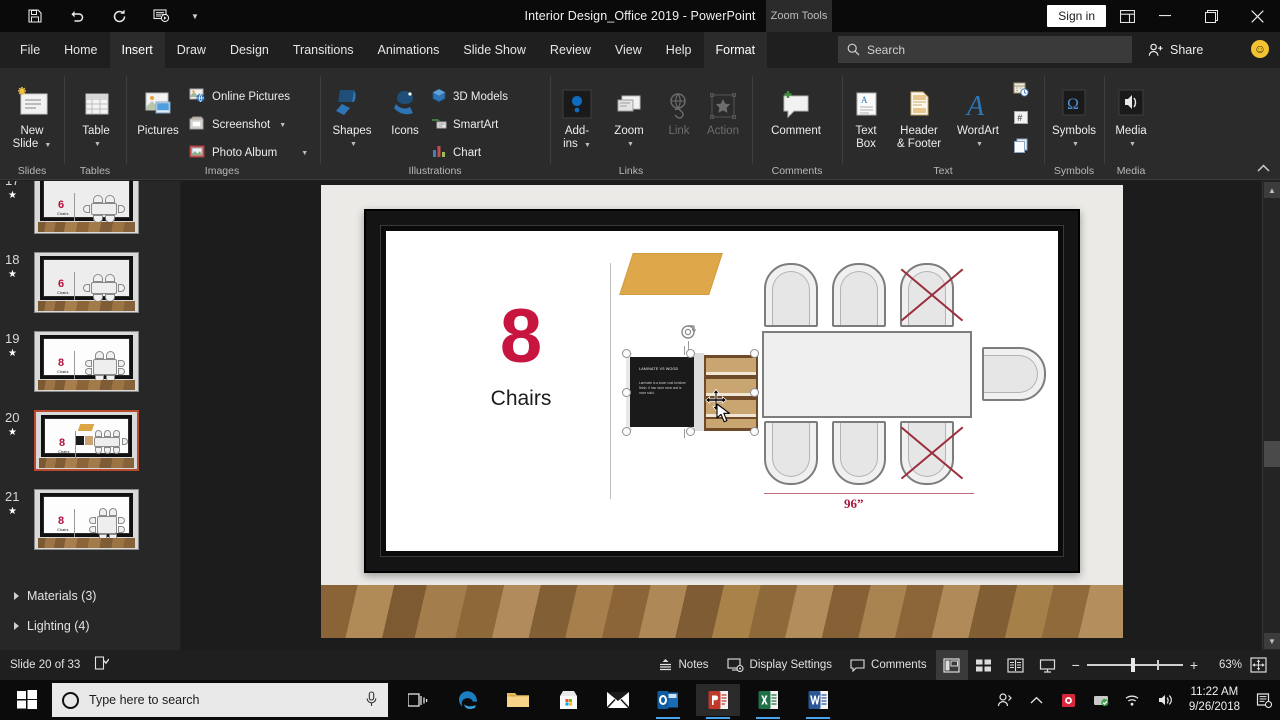 The height and width of the screenshot is (720, 1280). What do you see at coordinates (866, 115) in the screenshot?
I see `text-box-button: A Text Box` at bounding box center [866, 115].